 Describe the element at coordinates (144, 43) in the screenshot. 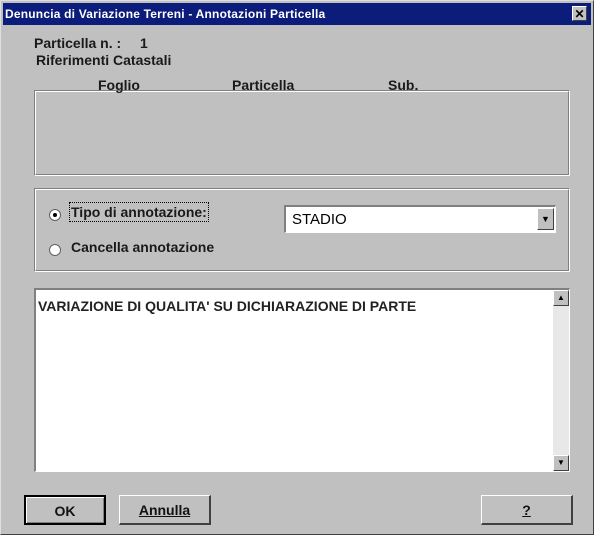

I see `particella-value: 1` at that location.